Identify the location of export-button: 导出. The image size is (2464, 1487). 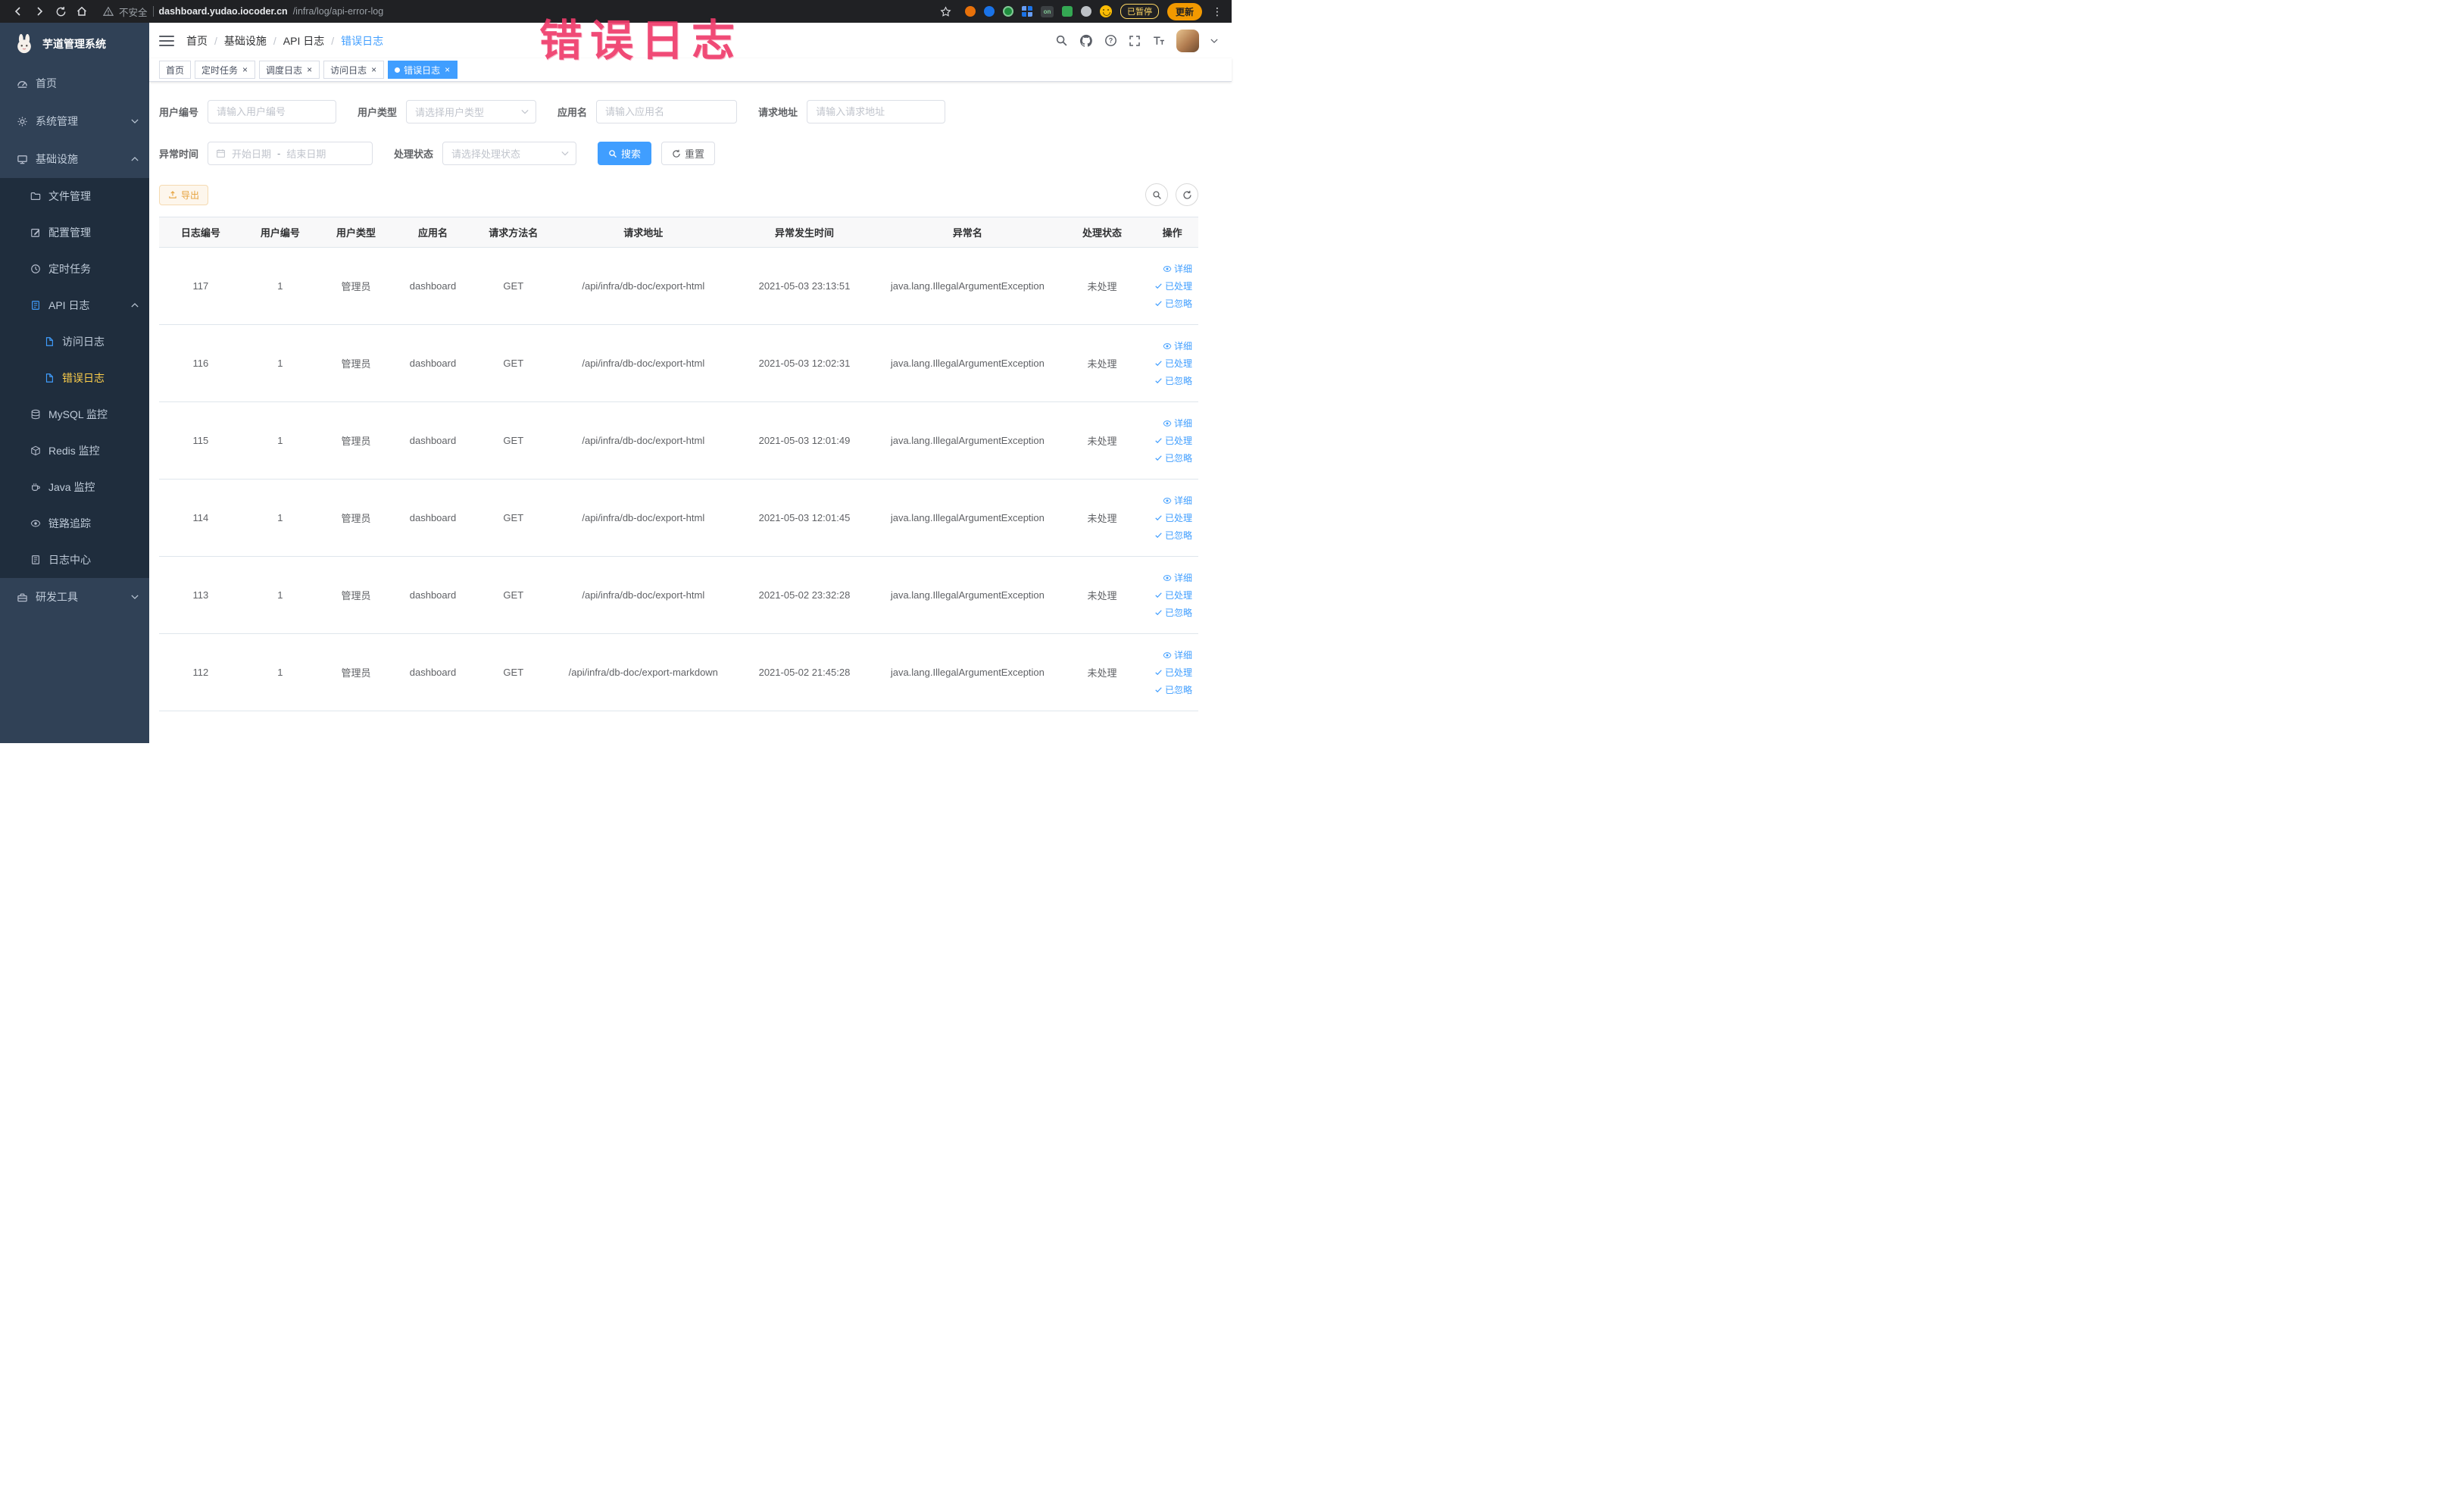
(184, 194).